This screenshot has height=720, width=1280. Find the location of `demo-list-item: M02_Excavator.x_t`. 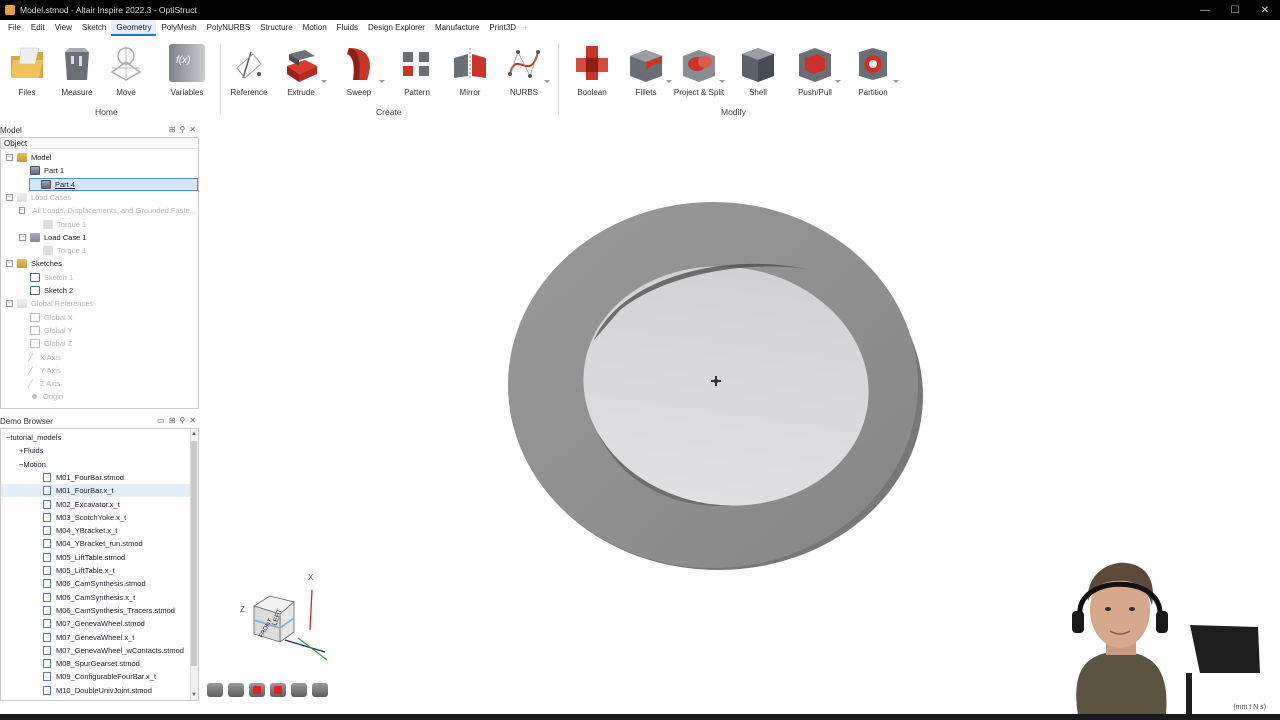

demo-list-item: M02_Excavator.x_t is located at coordinates (96, 504).